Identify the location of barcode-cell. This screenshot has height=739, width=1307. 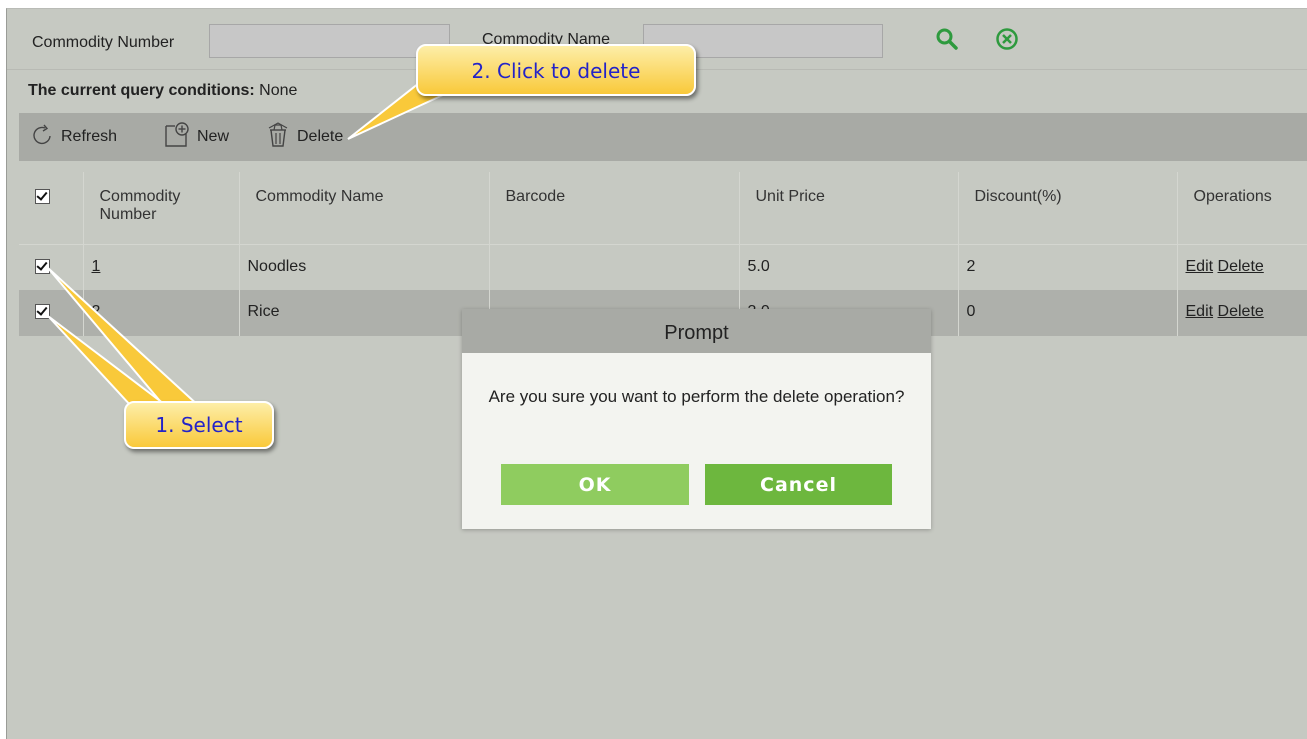
(614, 267).